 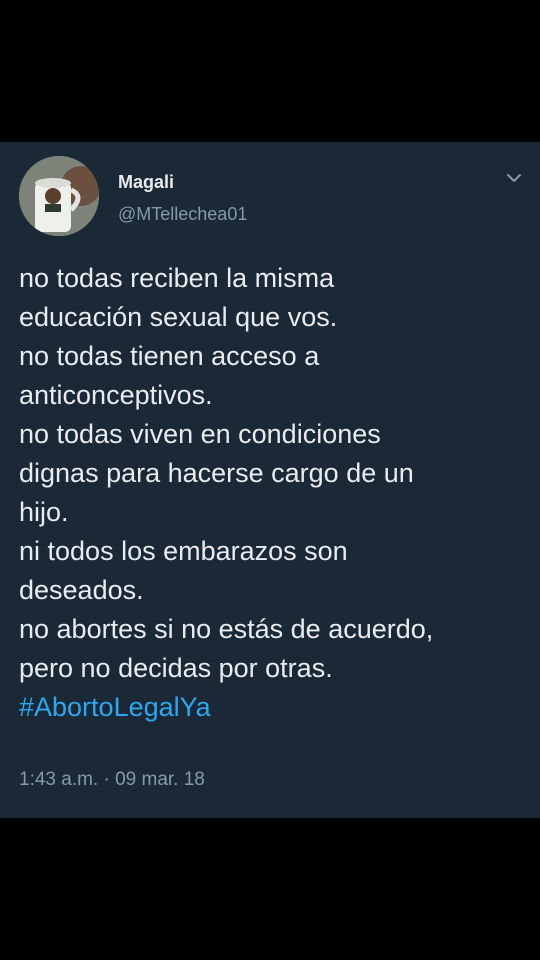 What do you see at coordinates (112, 780) in the screenshot?
I see `timestamp: 1:43 a.m. · 09 mar. 18` at bounding box center [112, 780].